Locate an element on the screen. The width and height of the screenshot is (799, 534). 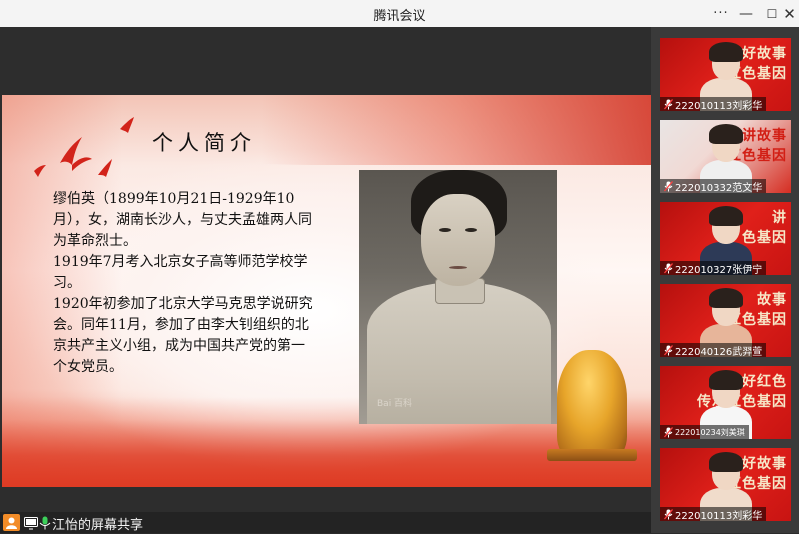
participant-video-tile: 讲色基因 222010327张伊宁 is located at coordinates (725, 238).